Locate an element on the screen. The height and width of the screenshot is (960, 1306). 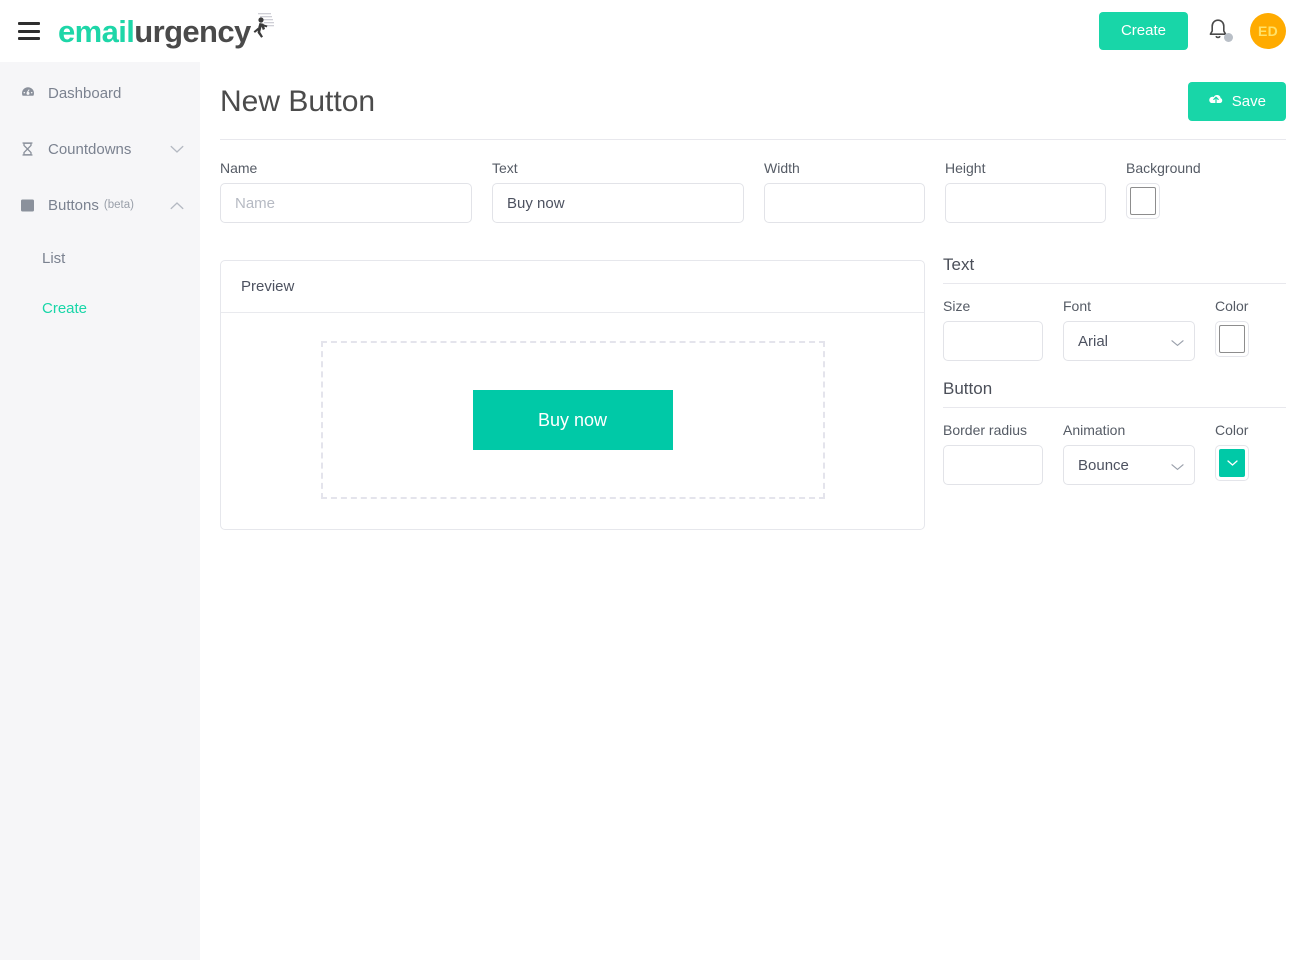
field-text-size-label: Size is located at coordinates (957, 306).